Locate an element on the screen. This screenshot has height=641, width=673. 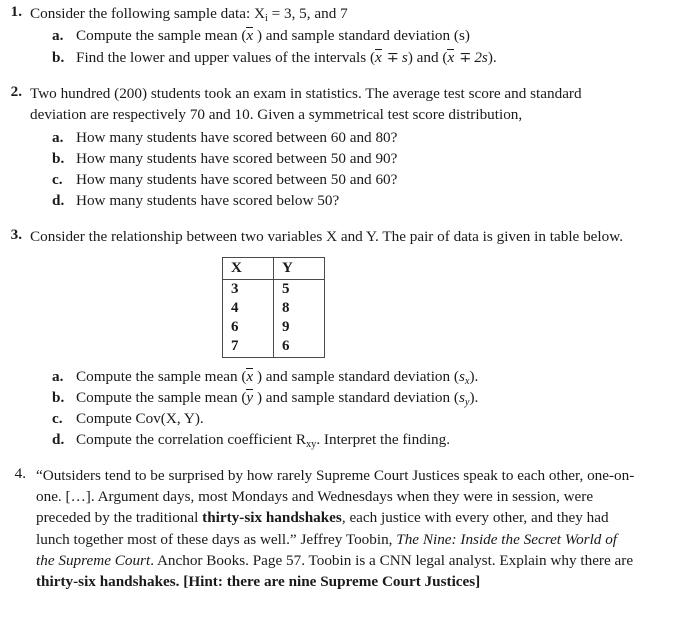
table-row: 3 5 is located at coordinates (273, 289).